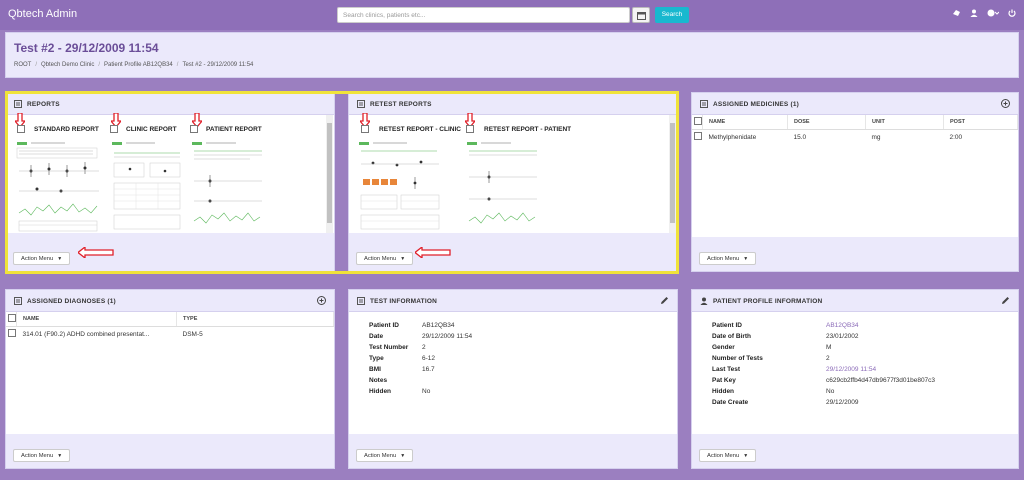 The width and height of the screenshot is (1024, 480). Describe the element at coordinates (730, 402) in the screenshot. I see `field-label: Date Create` at that location.